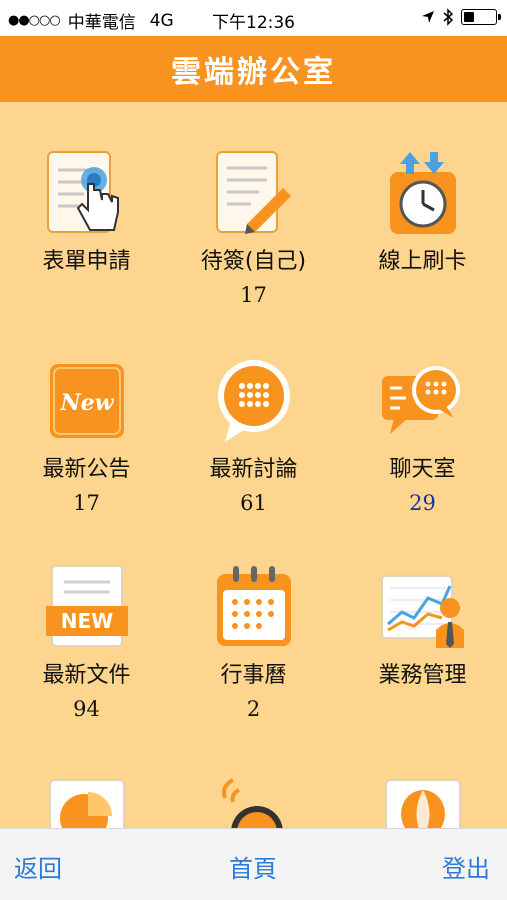 Image resolution: width=507 pixels, height=900 pixels. I want to click on tile-label: 待簽(自己), so click(253, 261).